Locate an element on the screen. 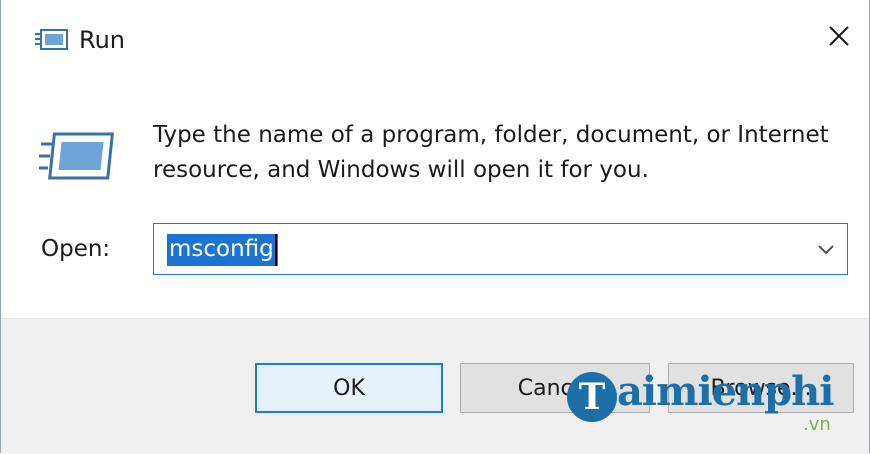 This screenshot has height=454, width=870. window-title: Run is located at coordinates (102, 40).